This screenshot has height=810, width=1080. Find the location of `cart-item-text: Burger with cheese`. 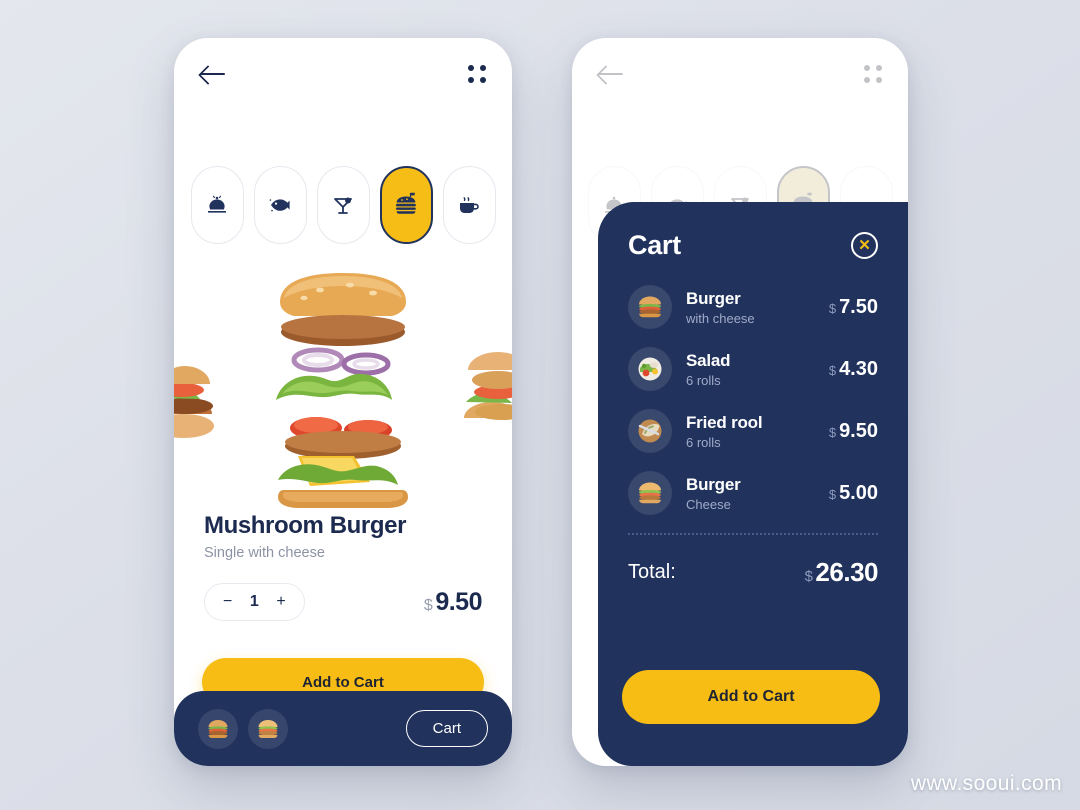

cart-item-text: Burger with cheese is located at coordinates (757, 307).